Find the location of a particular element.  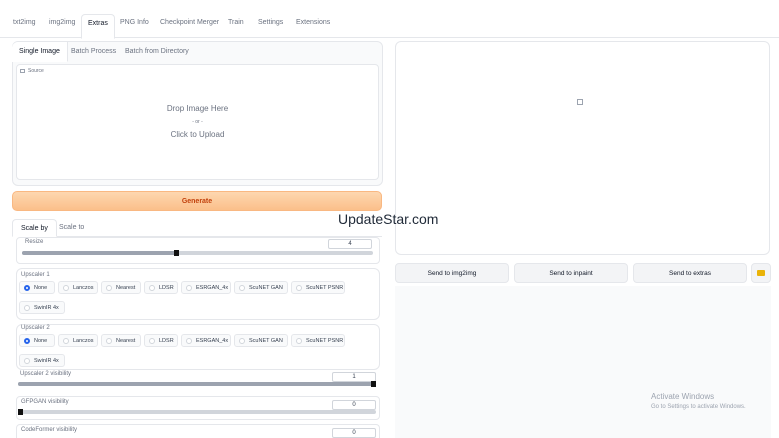

resize-slider-fill is located at coordinates (99, 253).